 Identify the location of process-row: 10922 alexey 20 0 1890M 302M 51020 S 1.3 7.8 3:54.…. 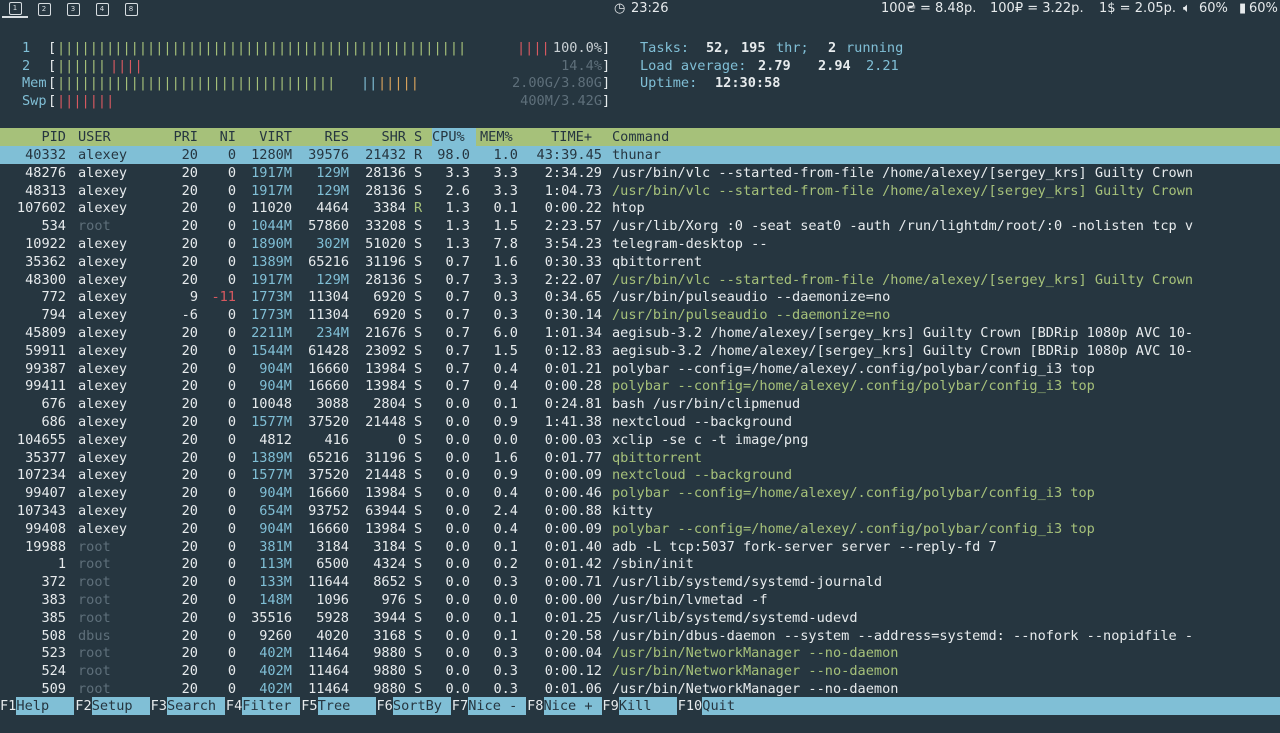
(640, 244).